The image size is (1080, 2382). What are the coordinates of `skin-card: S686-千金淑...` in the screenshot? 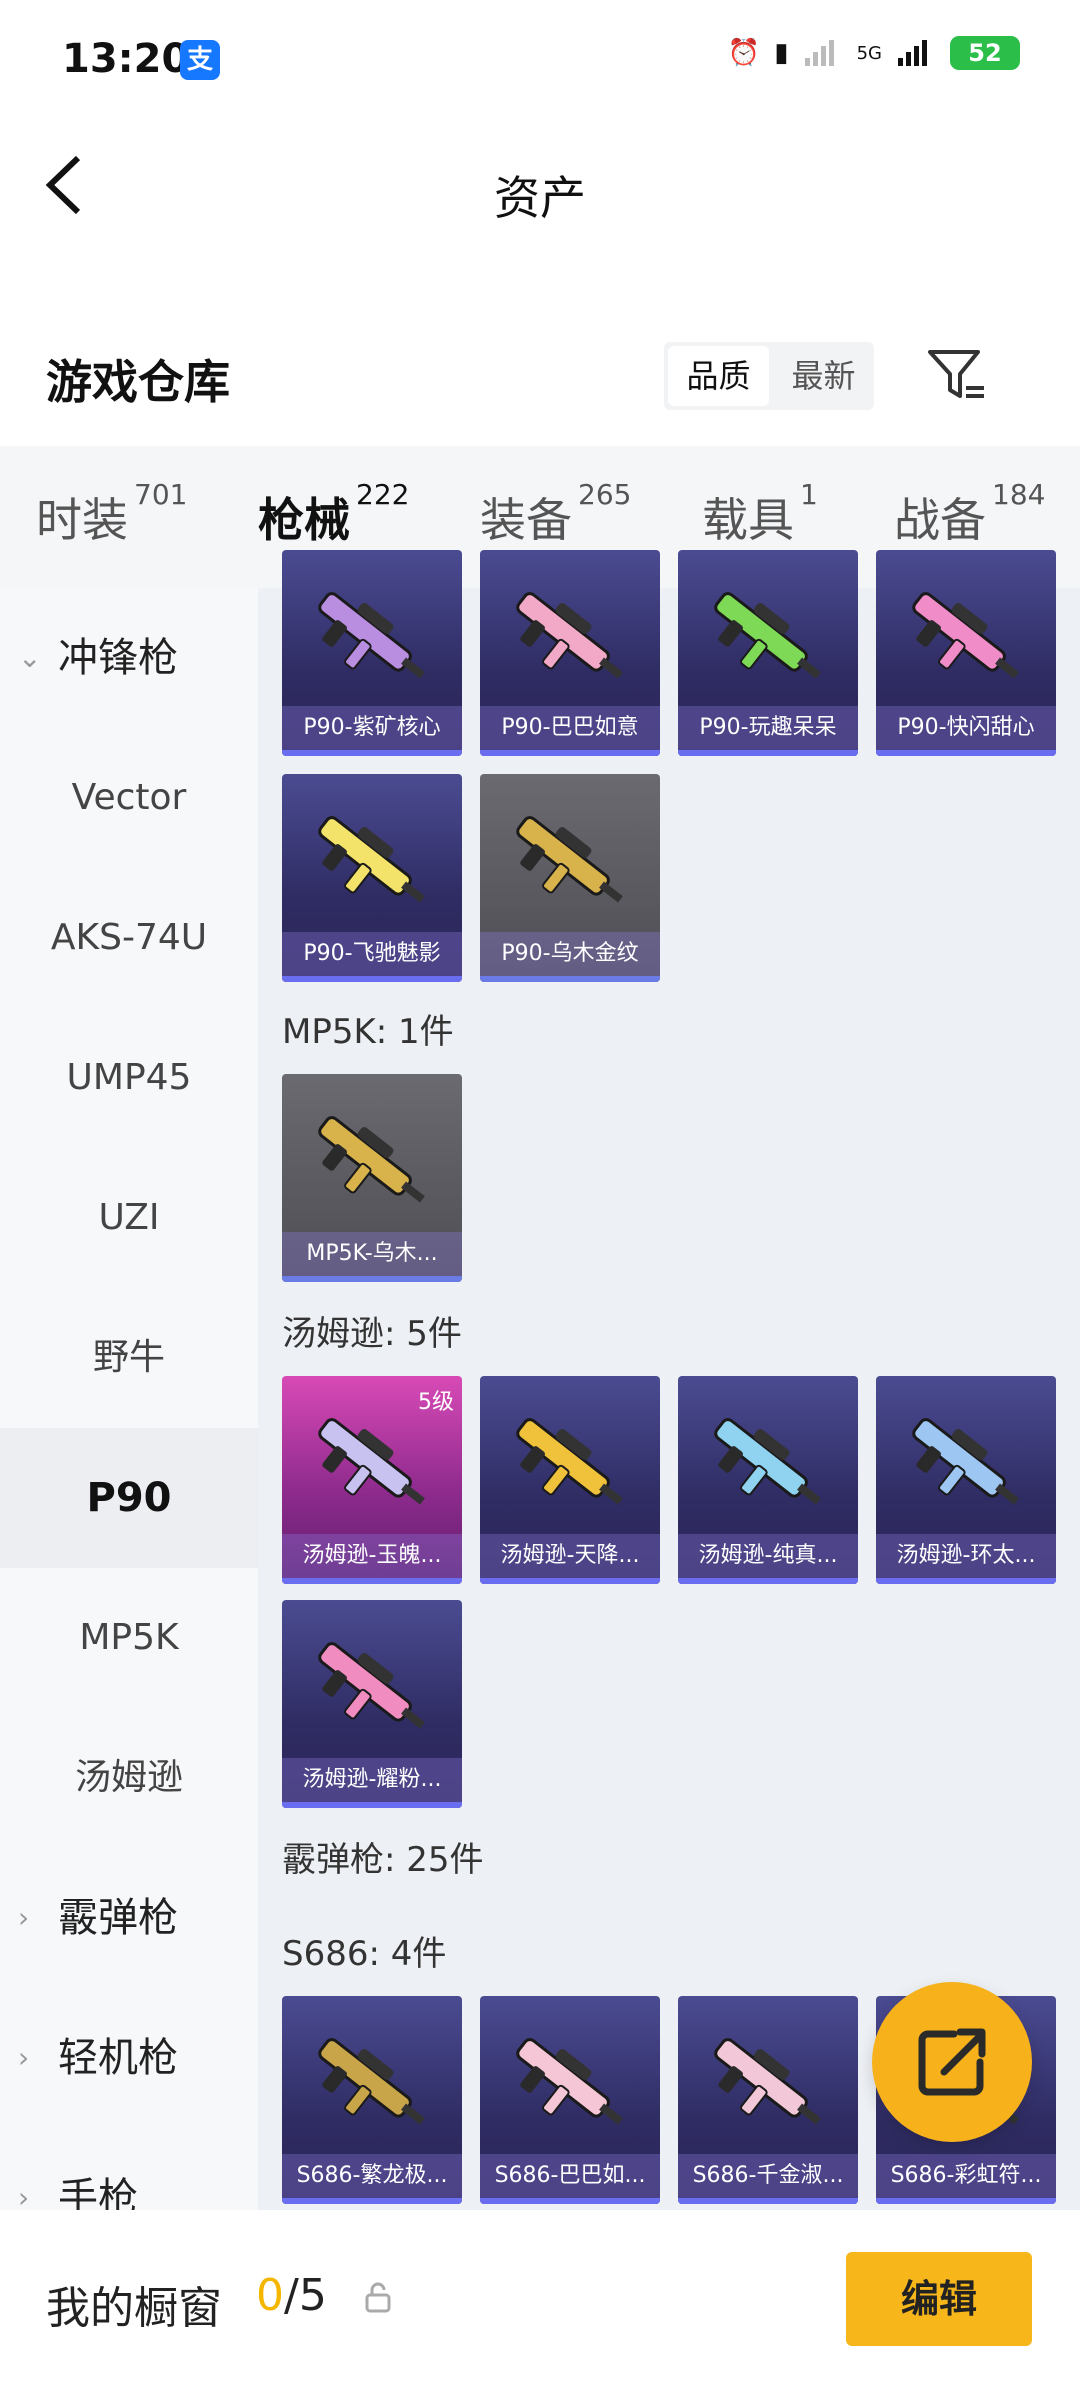 It's located at (768, 2100).